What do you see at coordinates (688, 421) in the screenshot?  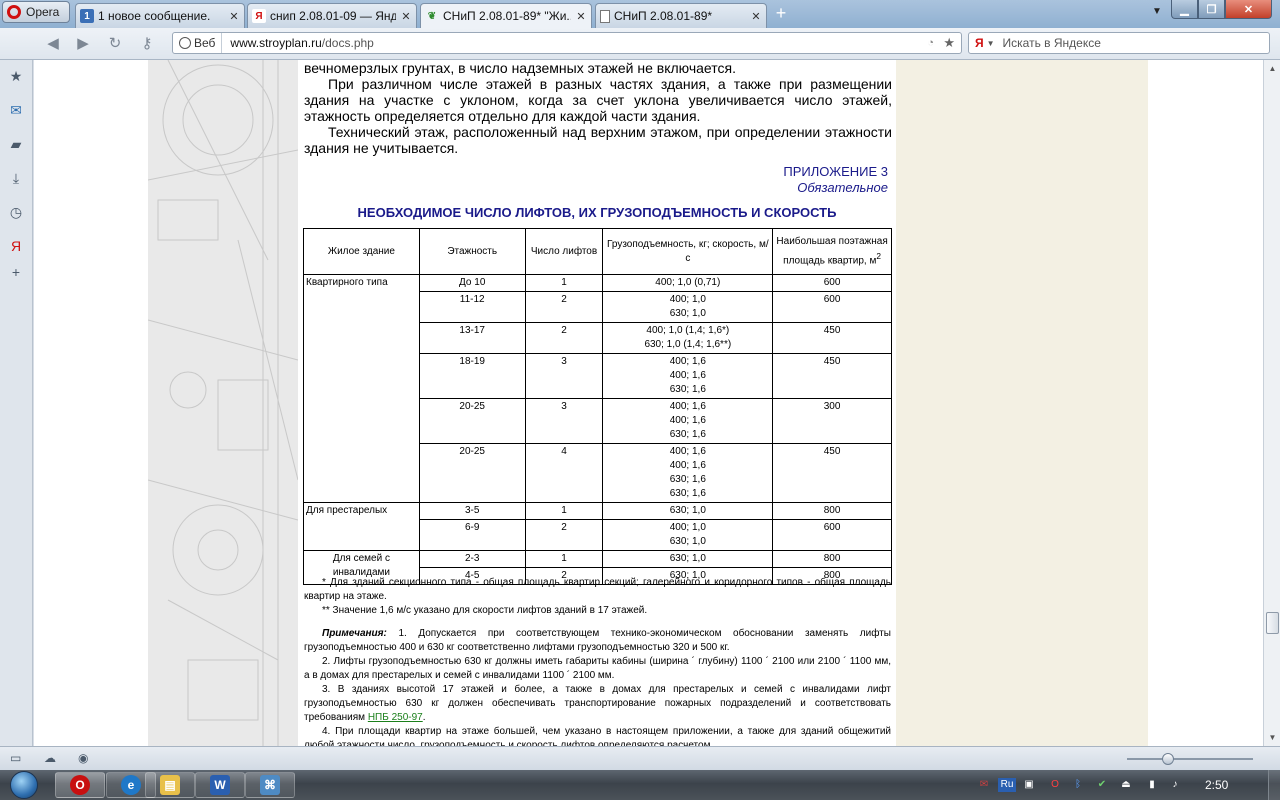 I see `capacity-cell: 400; 1,6 400; 1,6 630; 1,6` at bounding box center [688, 421].